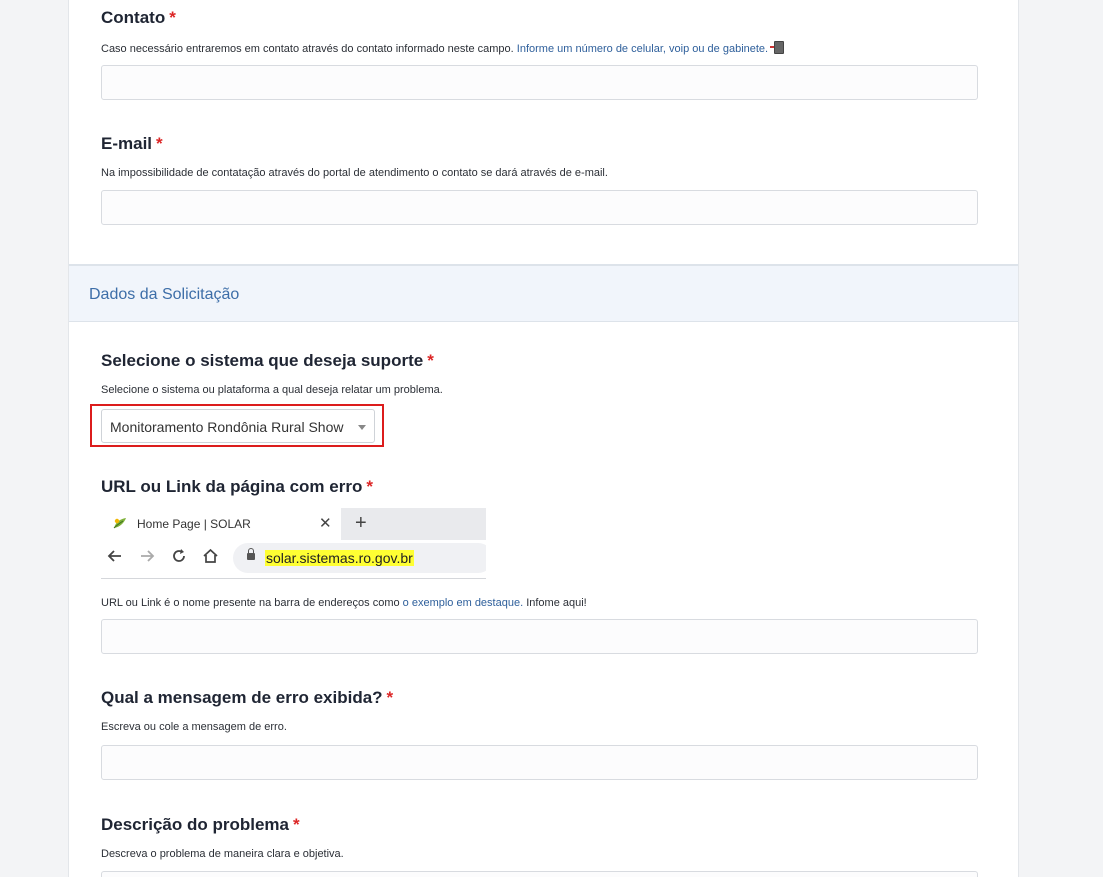 The width and height of the screenshot is (1103, 877). Describe the element at coordinates (164, 294) in the screenshot. I see `section-title: Dados da Solicitação` at that location.